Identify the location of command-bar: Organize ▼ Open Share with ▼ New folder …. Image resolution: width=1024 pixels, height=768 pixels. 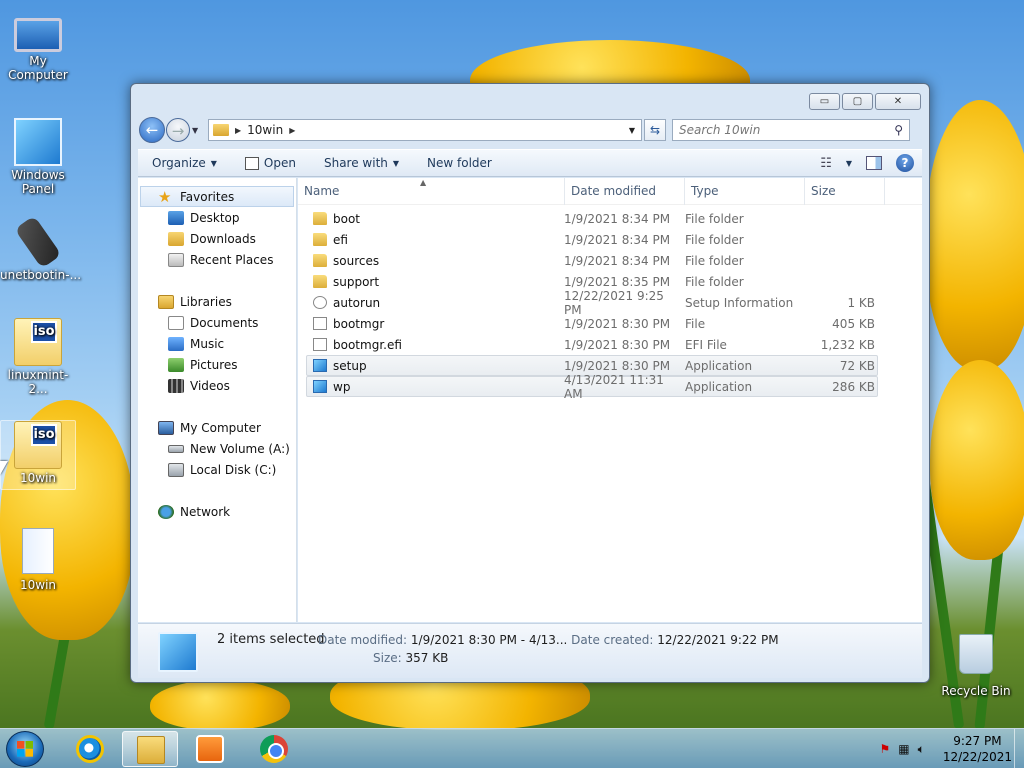
(530, 163).